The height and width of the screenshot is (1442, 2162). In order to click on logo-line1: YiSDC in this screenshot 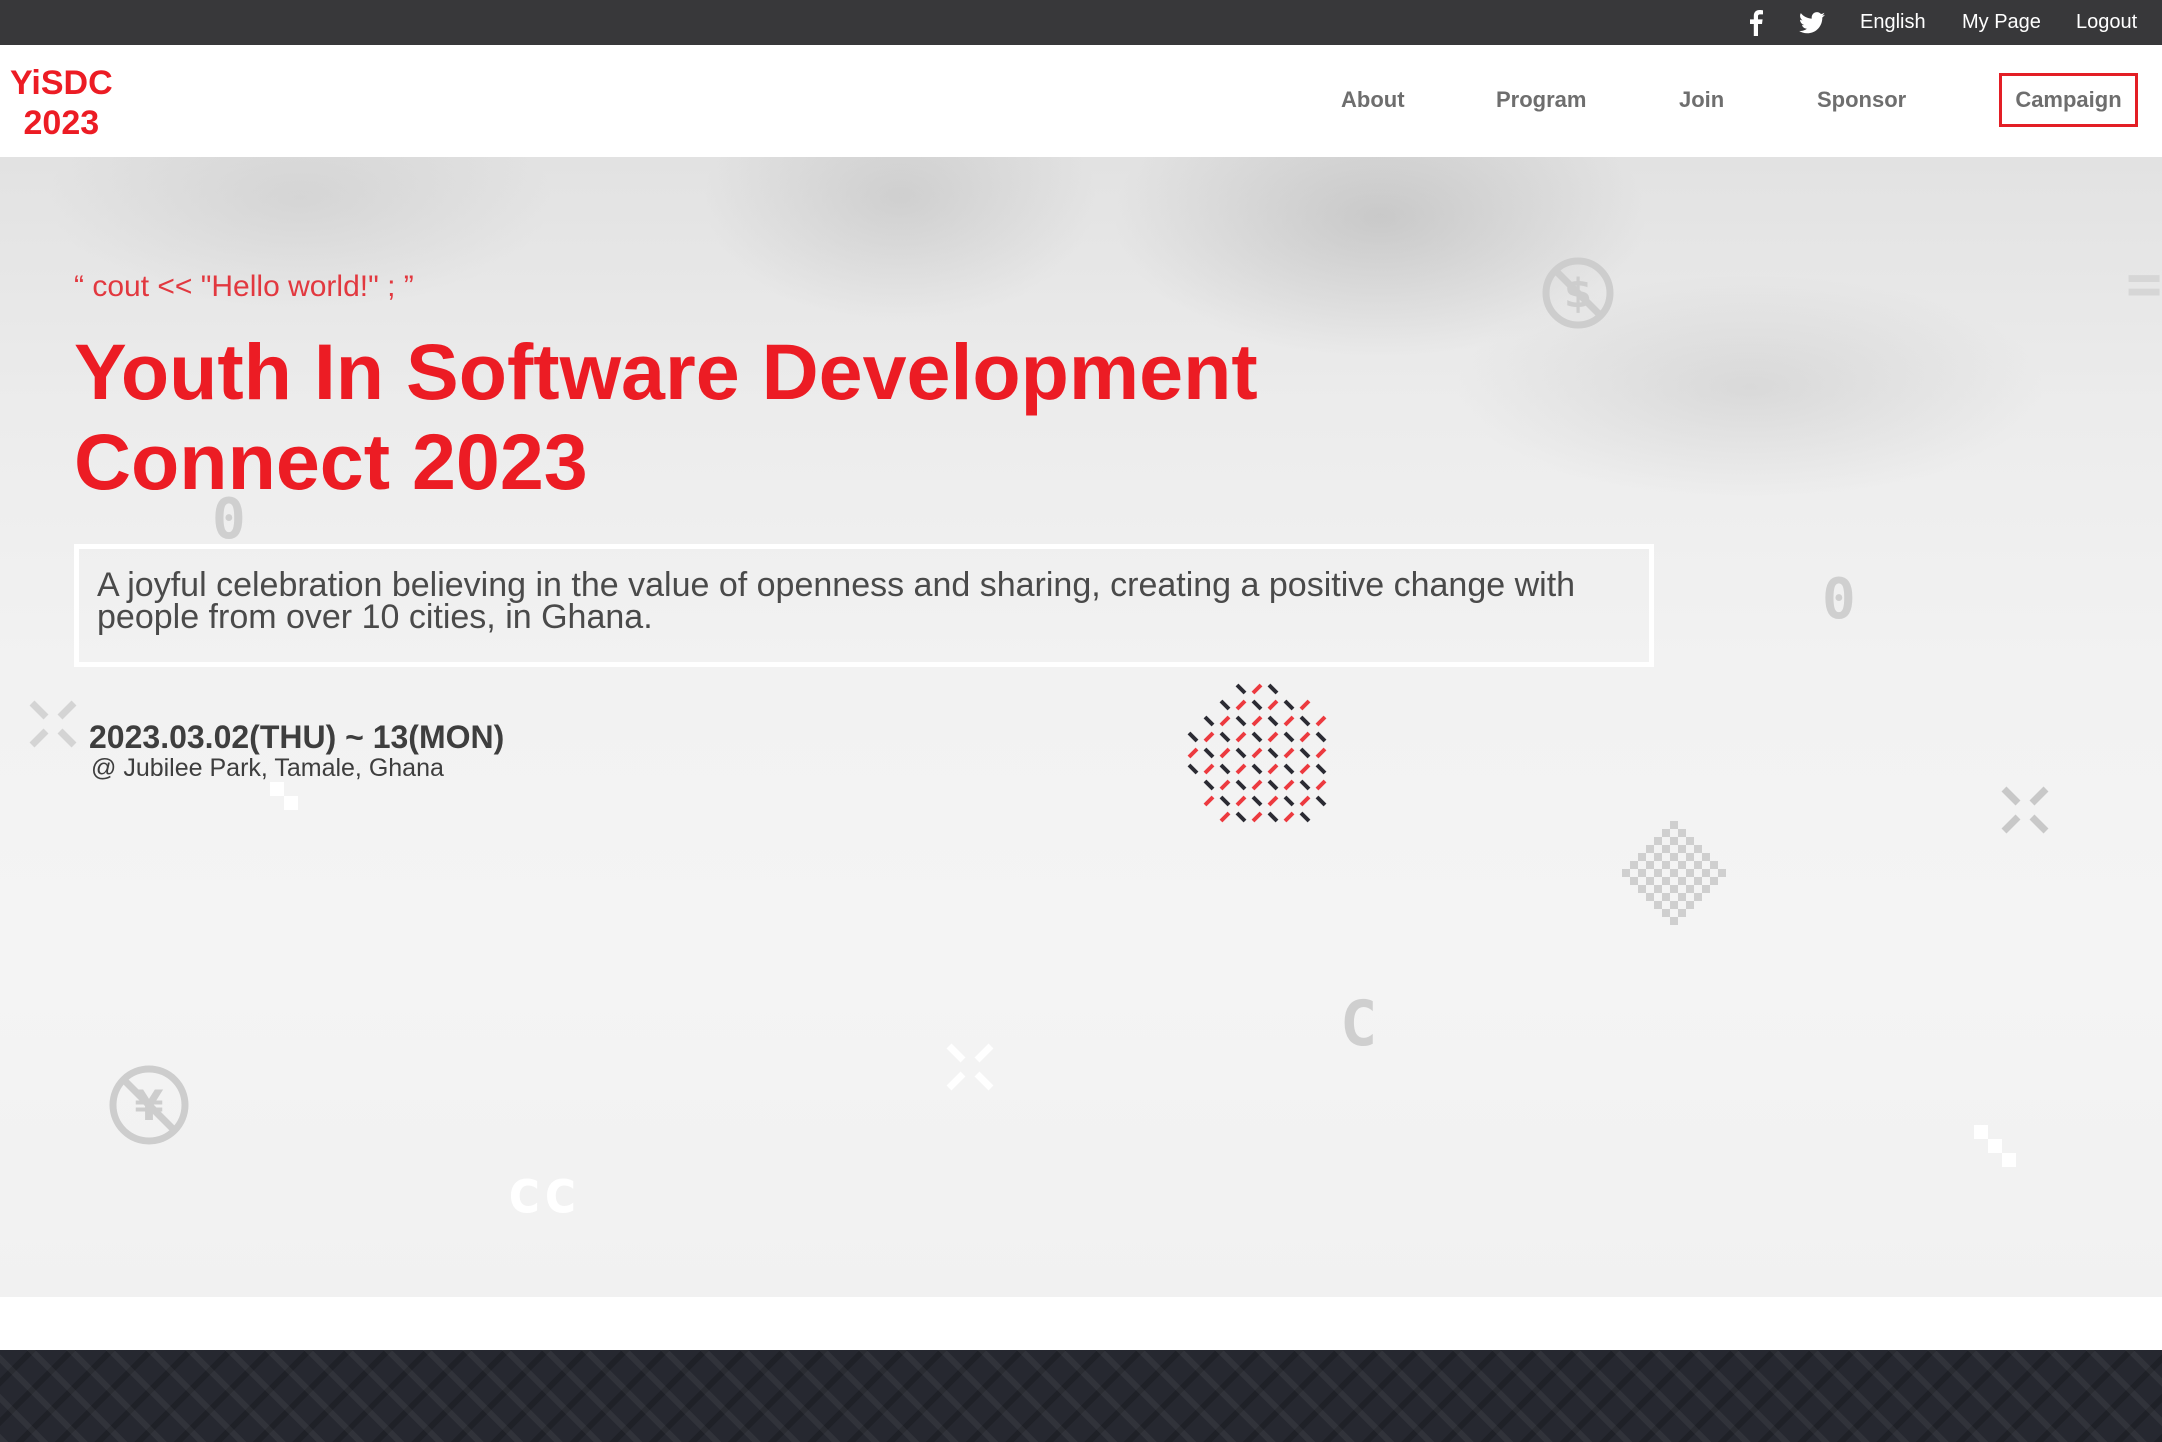, I will do `click(61, 83)`.